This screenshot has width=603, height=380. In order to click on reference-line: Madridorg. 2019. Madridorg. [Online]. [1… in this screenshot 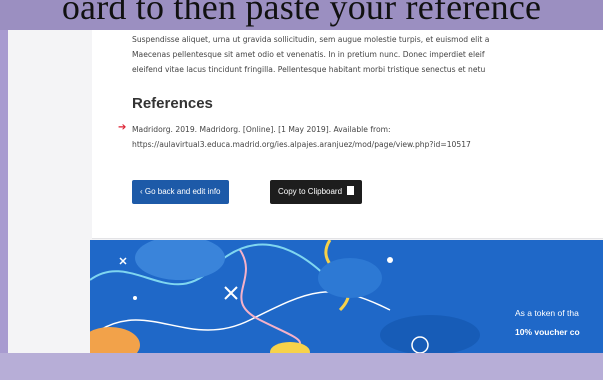, I will do `click(261, 129)`.